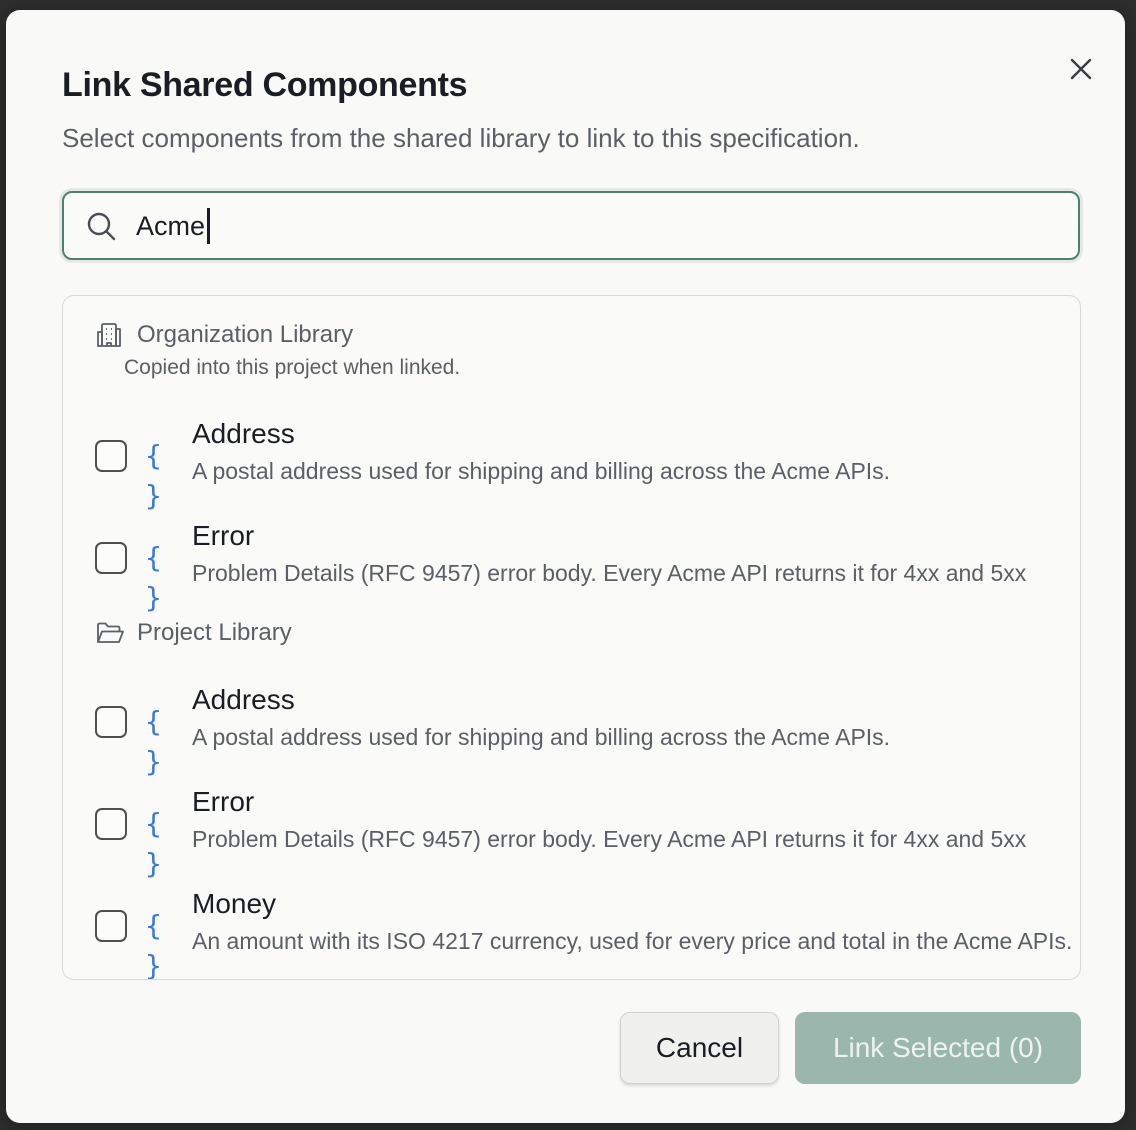 The image size is (1136, 1130). I want to click on building-icon, so click(110, 335).